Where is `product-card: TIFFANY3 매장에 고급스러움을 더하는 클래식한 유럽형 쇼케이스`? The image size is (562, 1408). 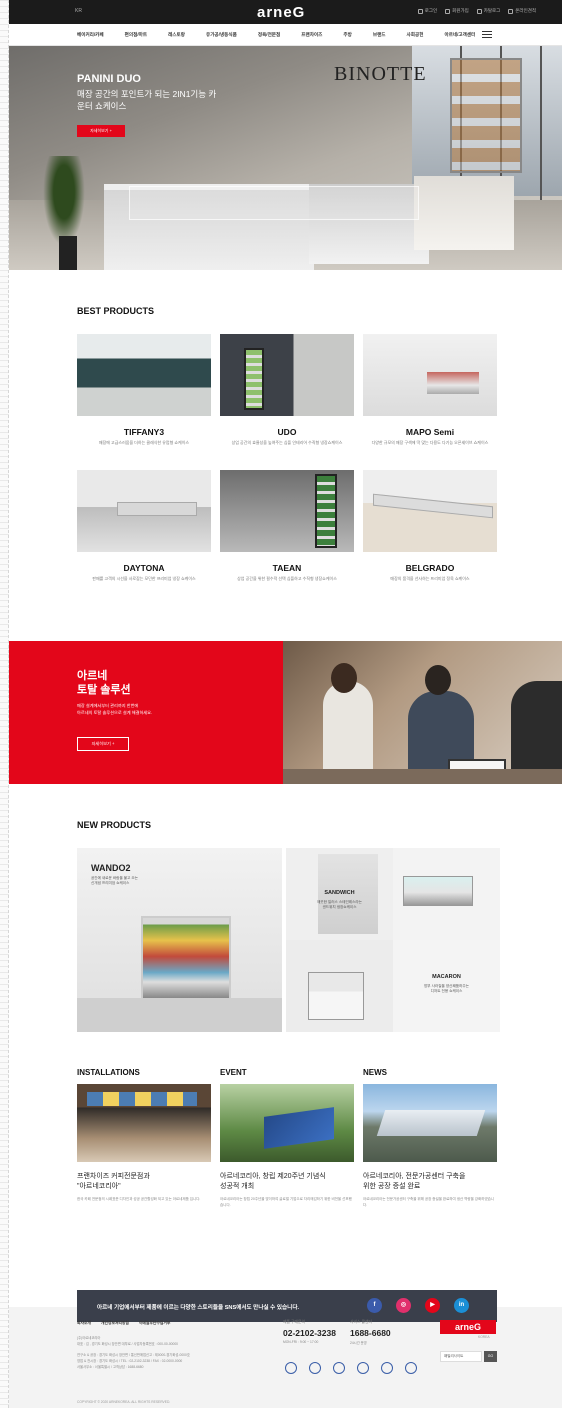
product-card: TIFFANY3 매장에 고급스러움을 더하는 클래식한 유럽형 쇼케이스 is located at coordinates (144, 390).